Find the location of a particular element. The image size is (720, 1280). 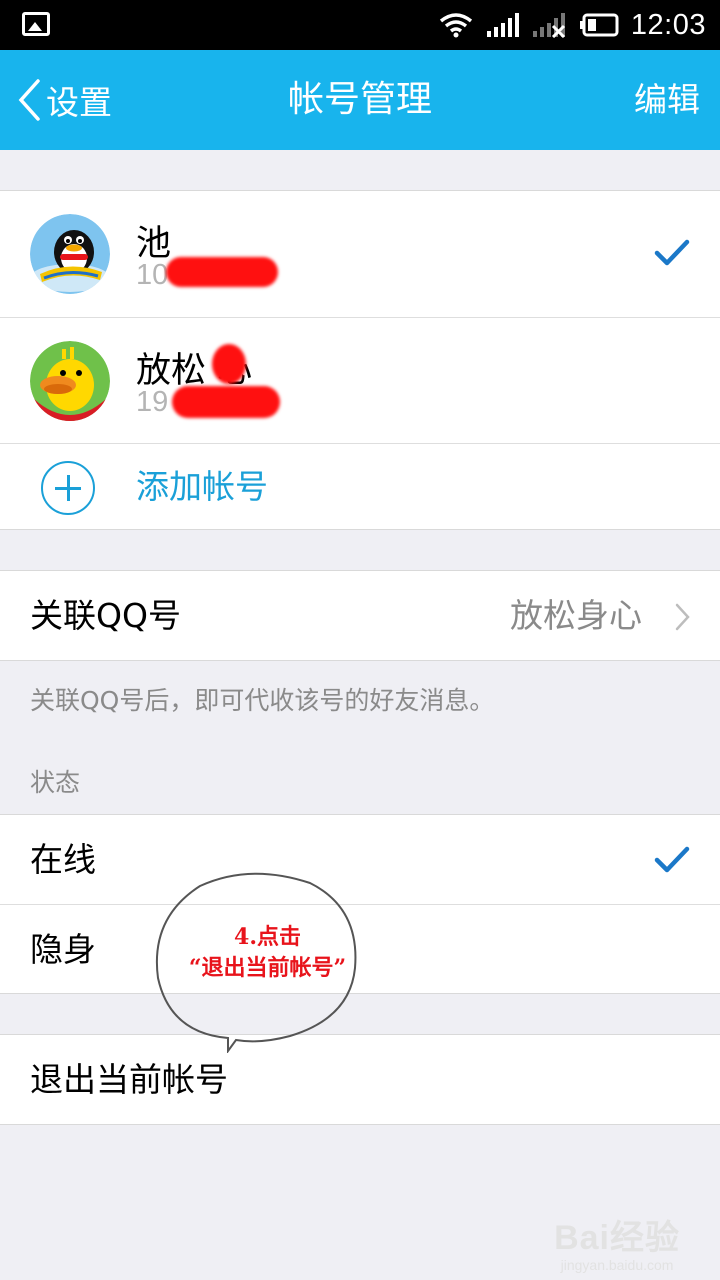

link-qq-value: 放松身心 is located at coordinates (576, 615).